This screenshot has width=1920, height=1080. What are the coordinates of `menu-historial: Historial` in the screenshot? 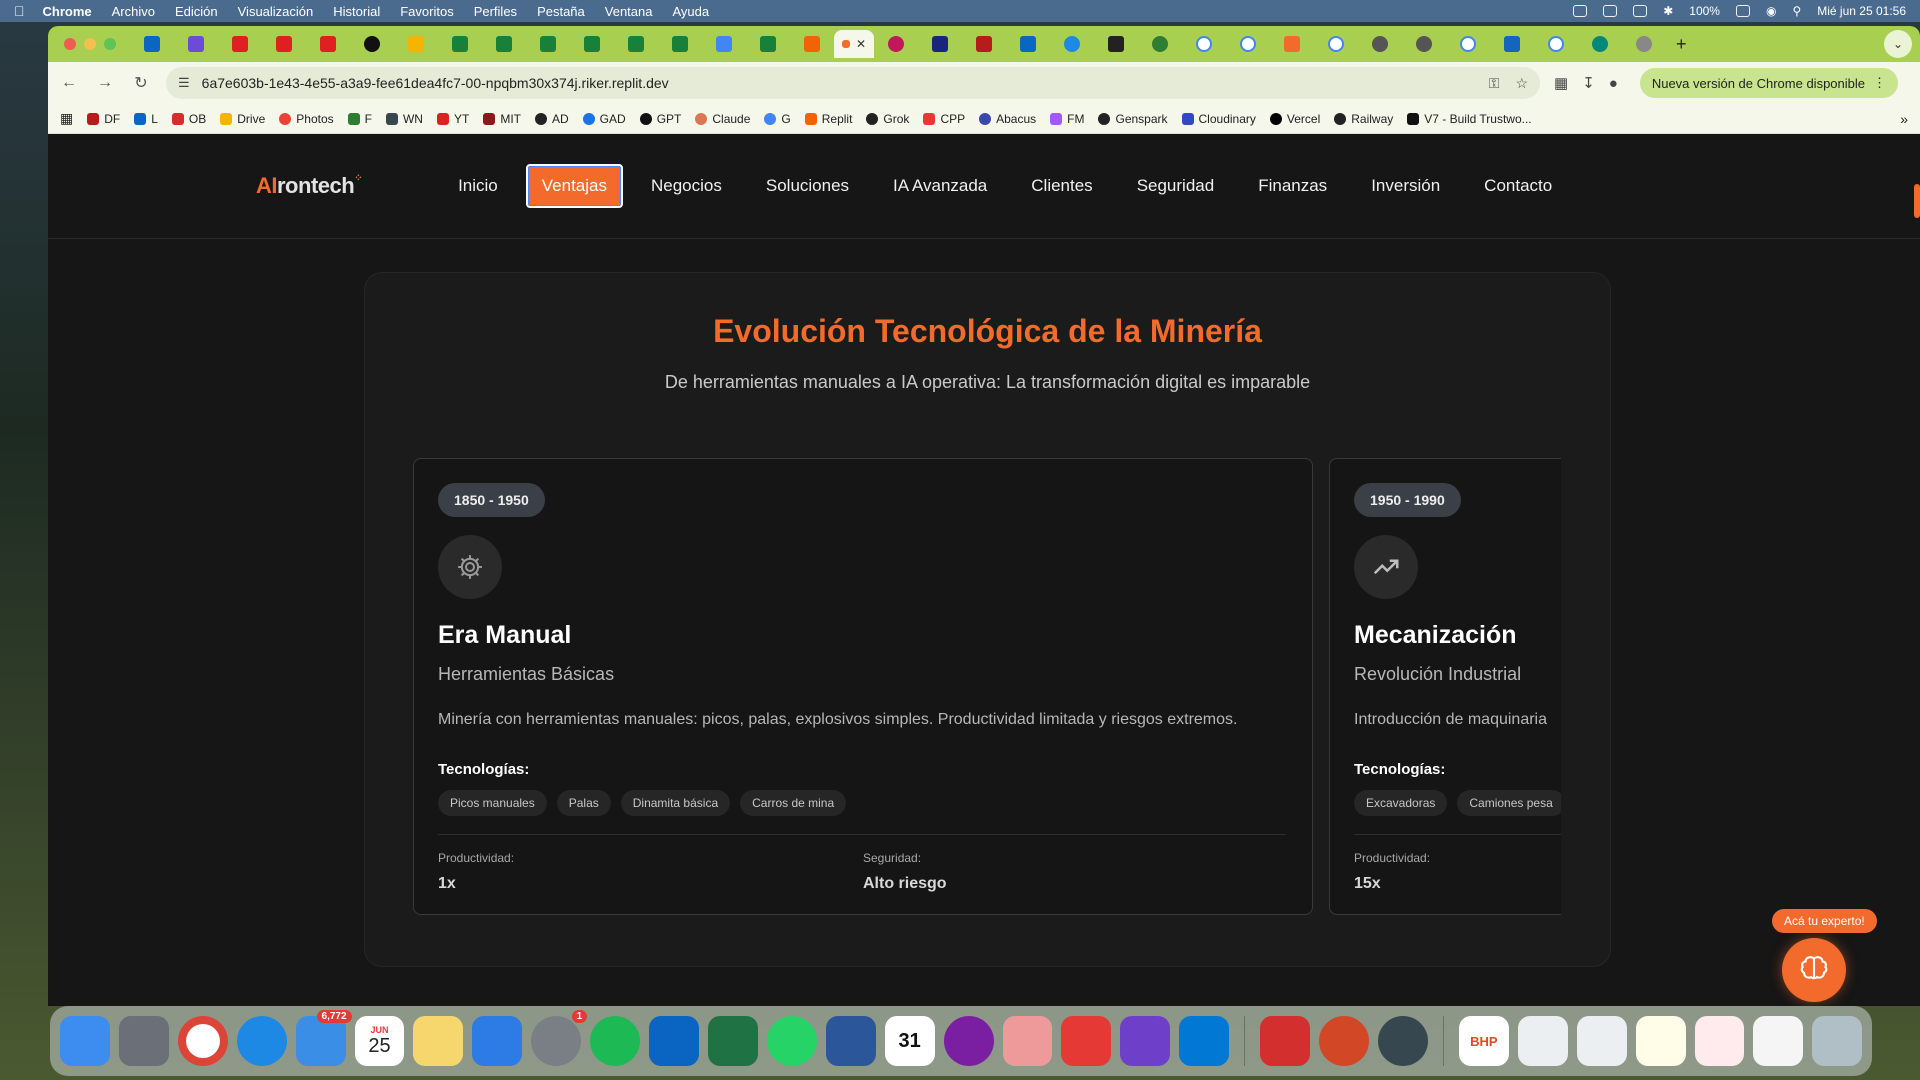 It's located at (356, 11).